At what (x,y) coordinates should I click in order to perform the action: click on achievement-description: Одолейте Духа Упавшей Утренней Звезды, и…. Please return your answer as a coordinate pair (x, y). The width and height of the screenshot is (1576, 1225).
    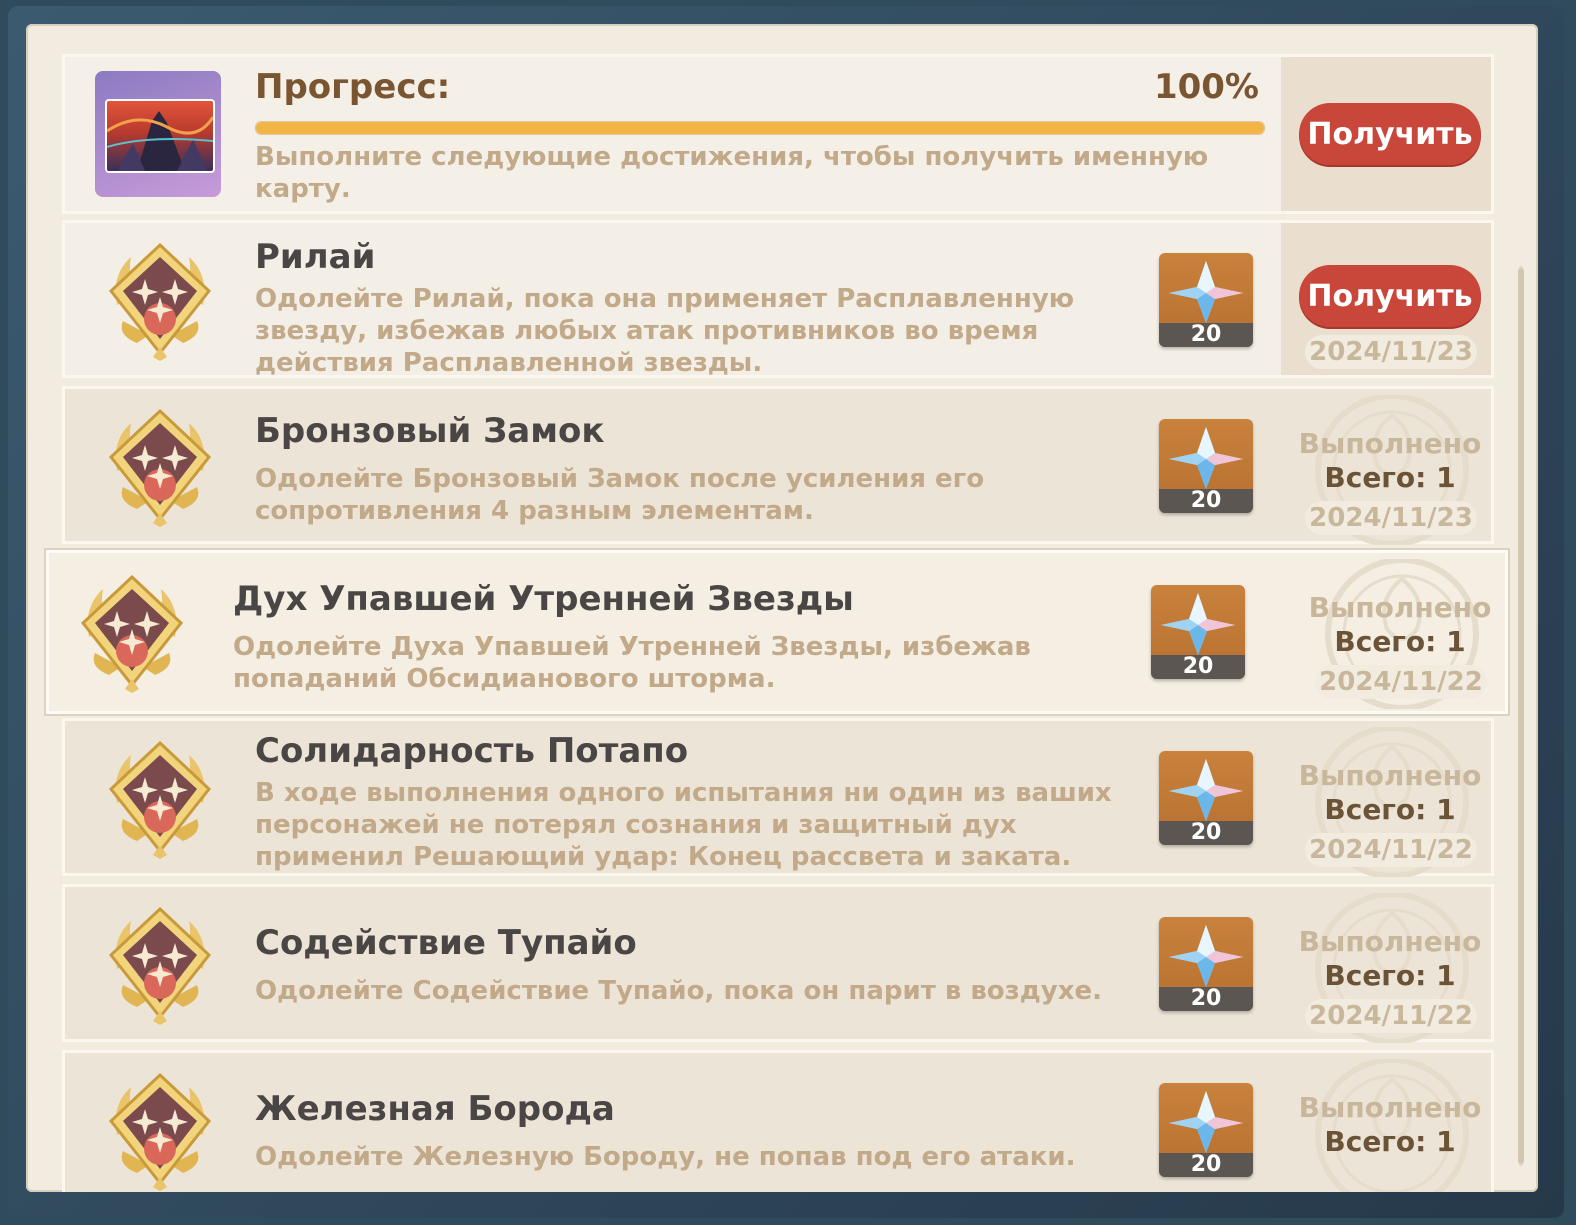
    Looking at the image, I should click on (632, 663).